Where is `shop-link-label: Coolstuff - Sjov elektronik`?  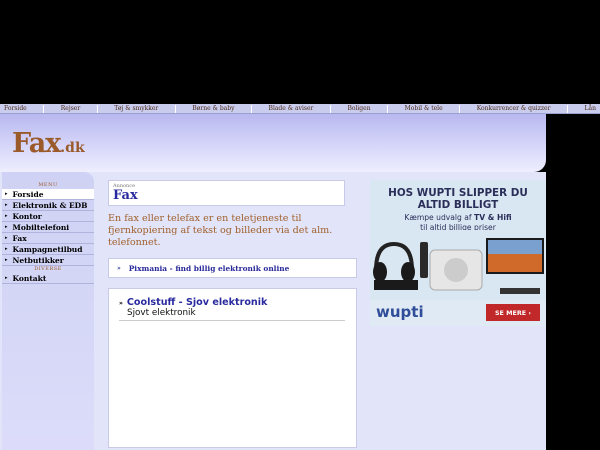
shop-link-label: Coolstuff - Sjov elektronik is located at coordinates (197, 302).